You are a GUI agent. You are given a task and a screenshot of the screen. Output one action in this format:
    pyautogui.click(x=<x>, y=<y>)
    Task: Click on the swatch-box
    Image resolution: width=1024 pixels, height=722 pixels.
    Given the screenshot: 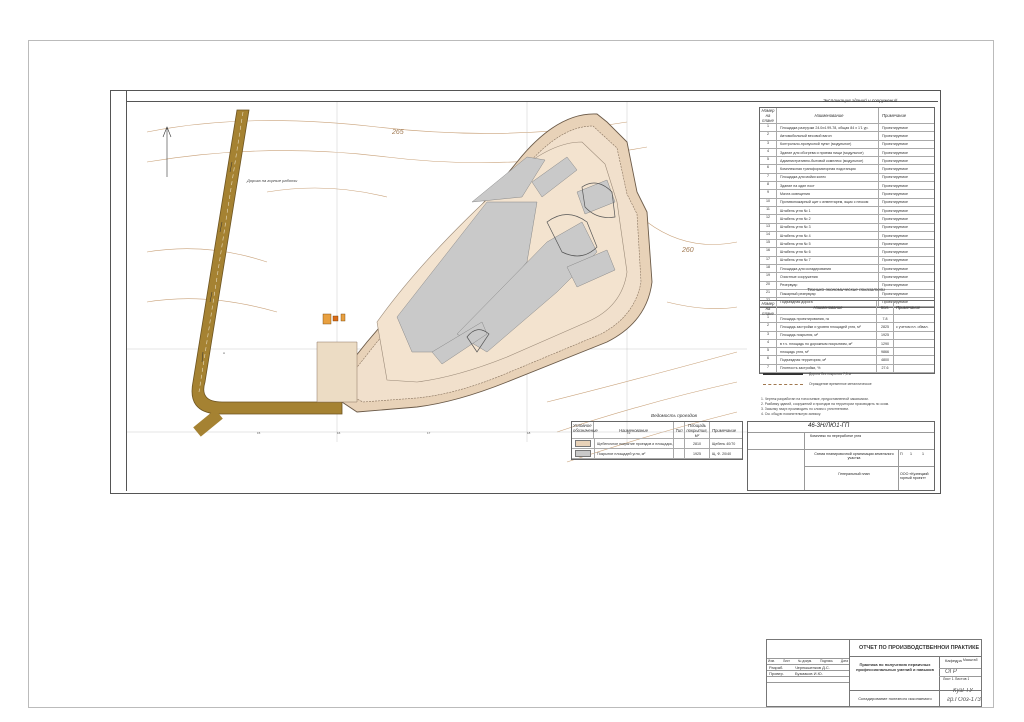 What is the action you would take?
    pyautogui.click(x=583, y=443)
    